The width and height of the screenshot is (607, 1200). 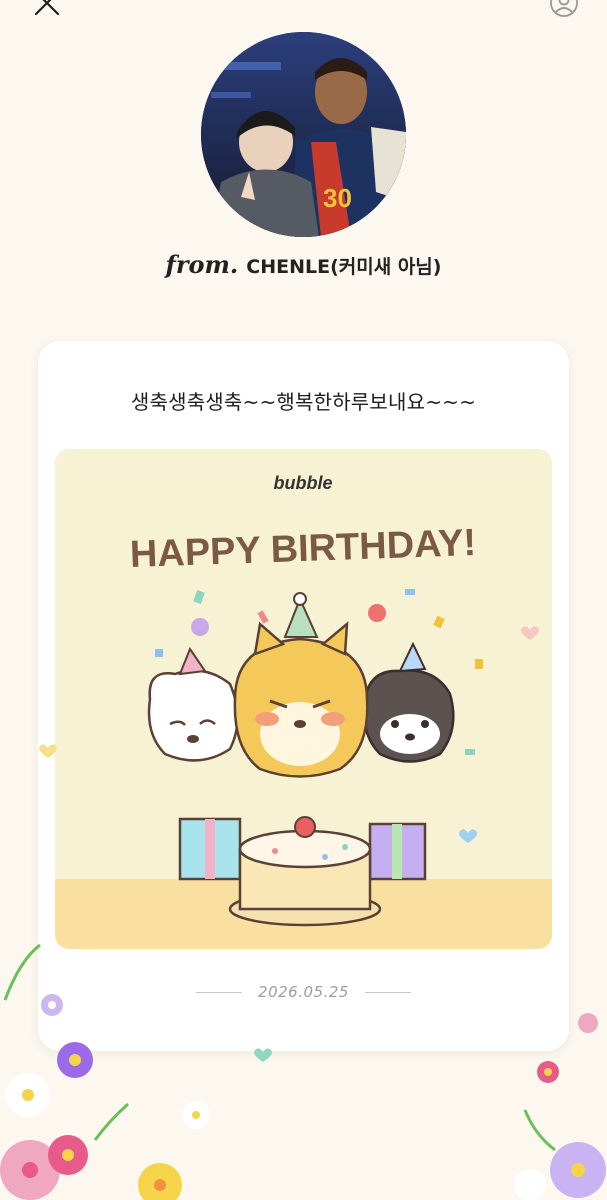 I want to click on date-divider-left, so click(x=219, y=992).